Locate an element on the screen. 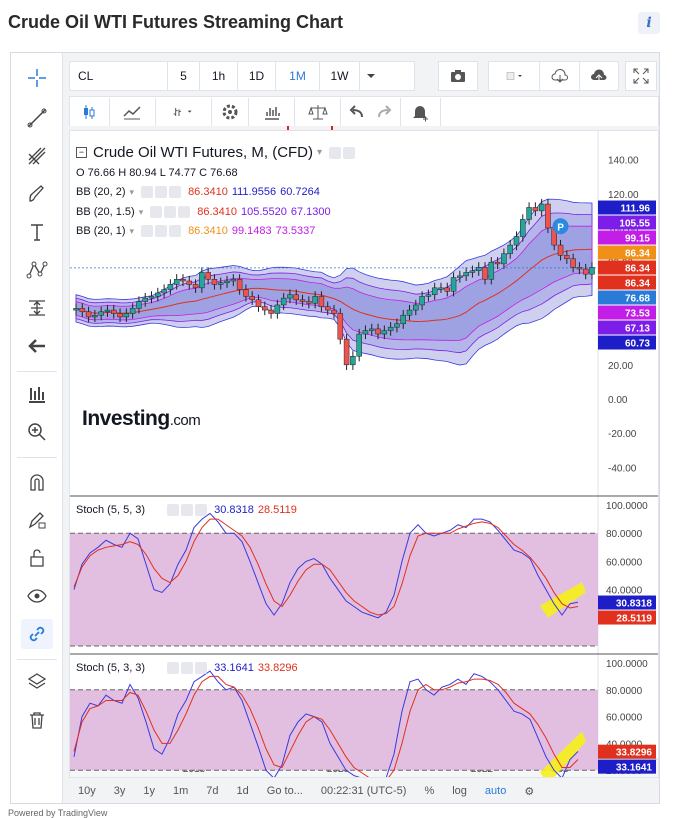 The width and height of the screenshot is (676, 818). trash-icon is located at coordinates (37, 720).